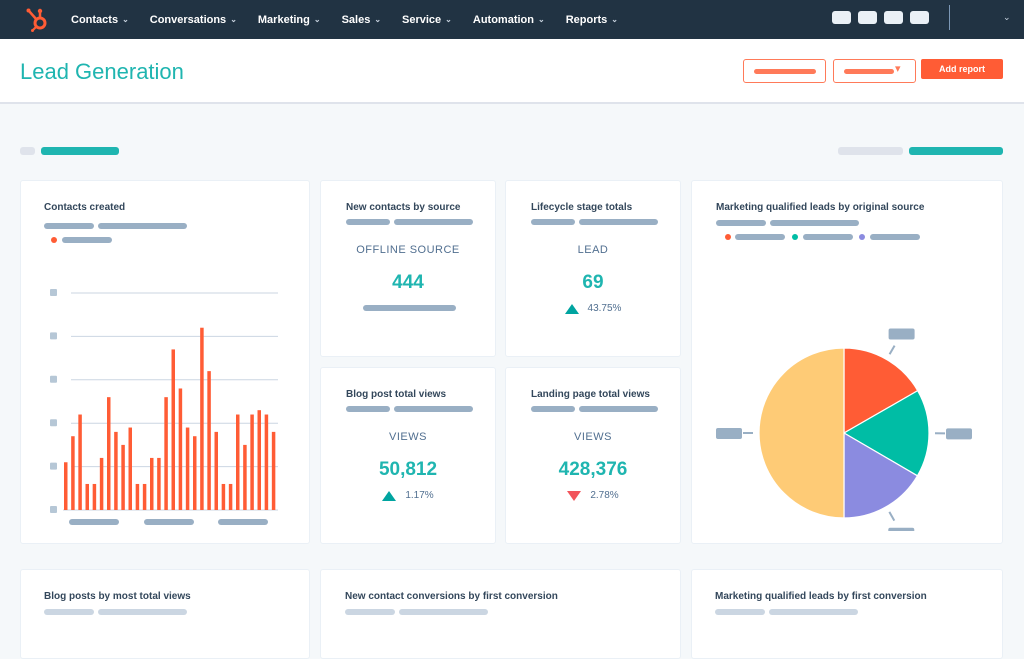 Image resolution: width=1024 pixels, height=659 pixels. What do you see at coordinates (604, 495) in the screenshot?
I see `delta-value: 2.78%` at bounding box center [604, 495].